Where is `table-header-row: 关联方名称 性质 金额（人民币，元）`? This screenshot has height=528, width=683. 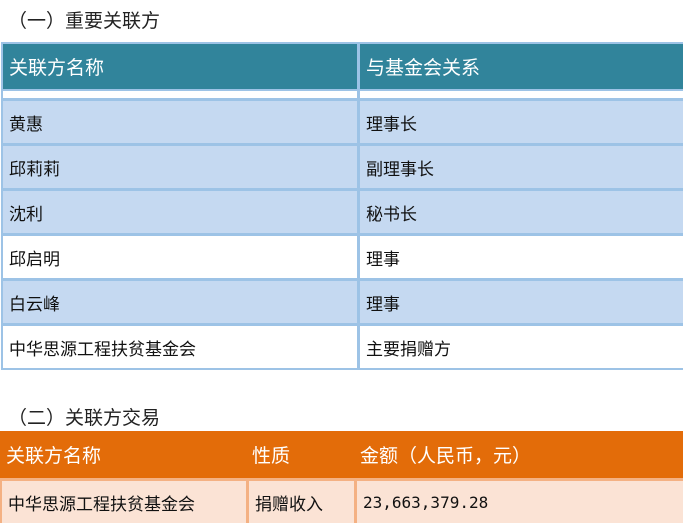 table-header-row: 关联方名称 性质 金额（人民币，元） is located at coordinates (341, 456).